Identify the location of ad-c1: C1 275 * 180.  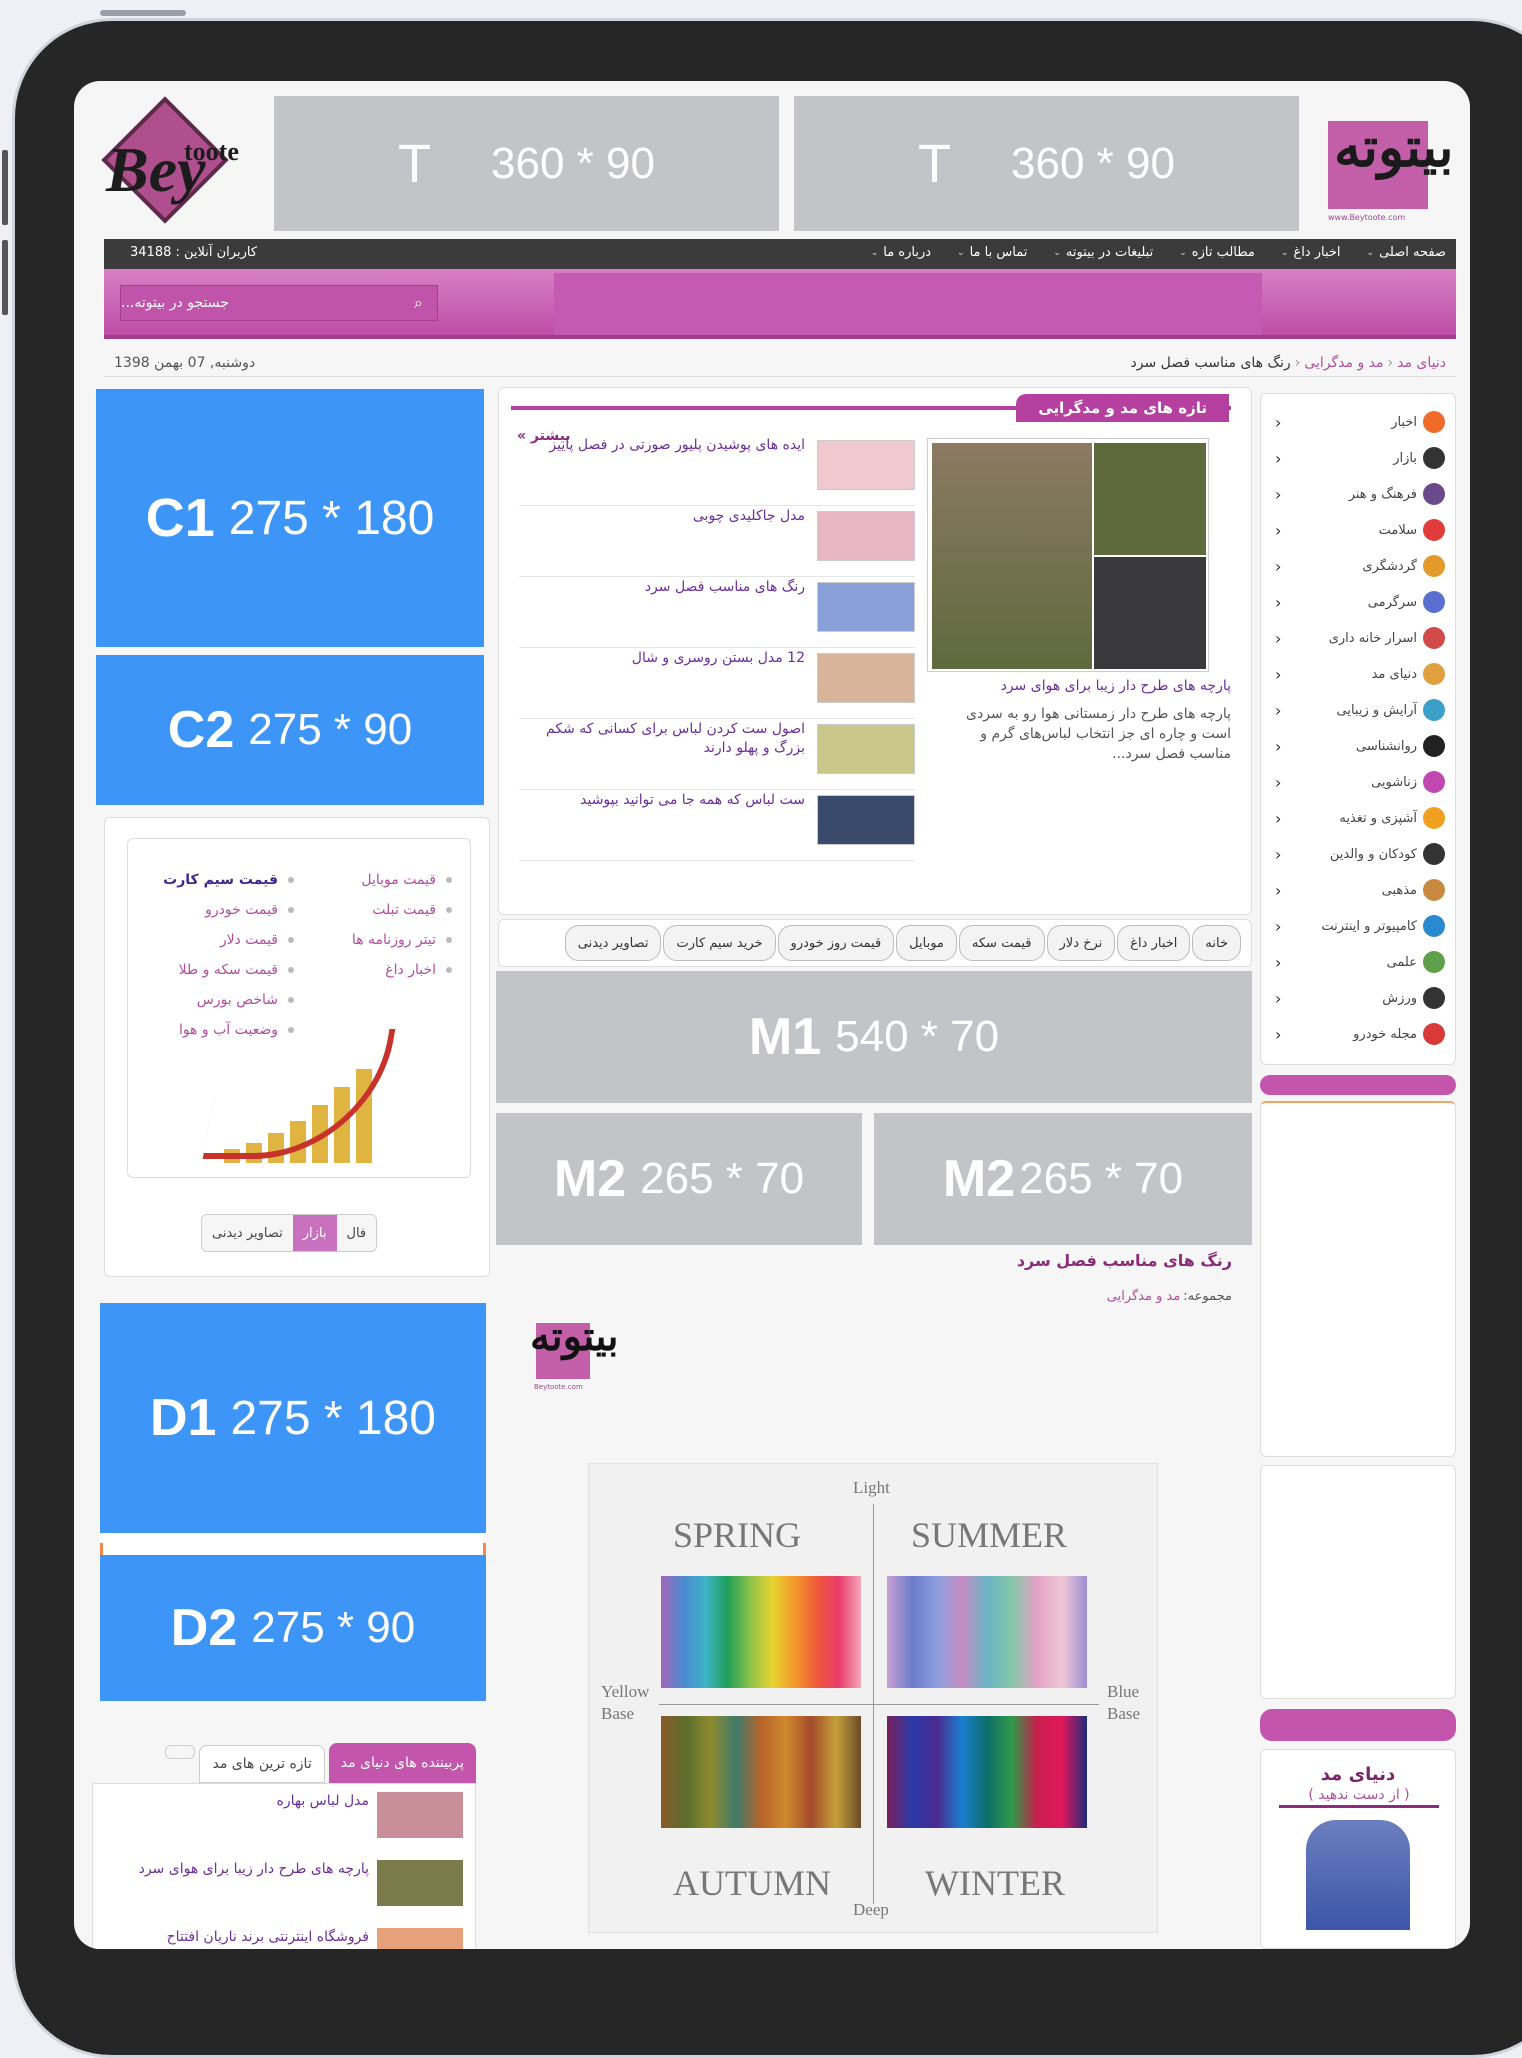
(290, 518).